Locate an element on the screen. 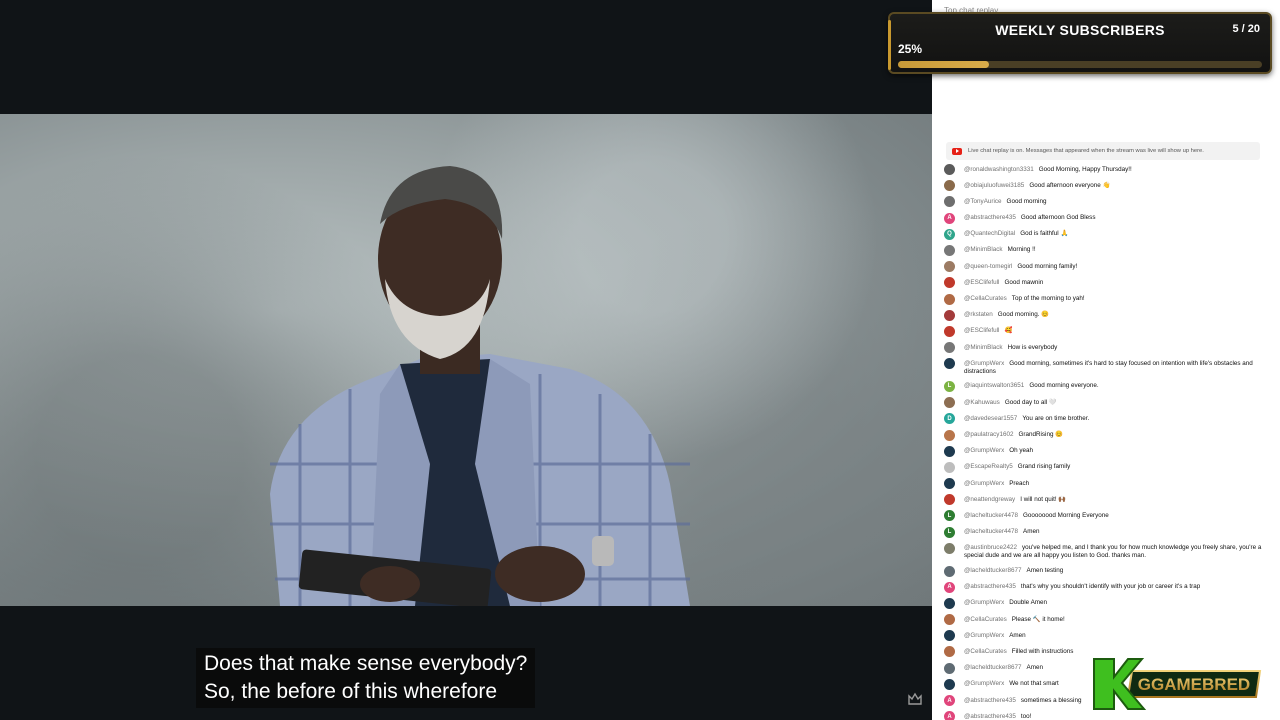 The width and height of the screenshot is (1280, 720). chat-message: @MinimBlack How is everybody is located at coordinates (1106, 348).